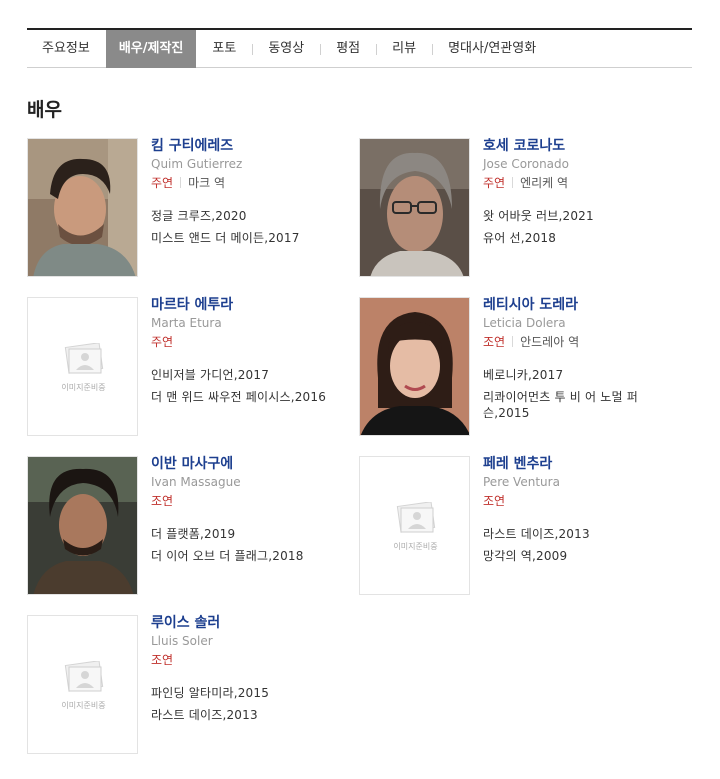  I want to click on actor-english-name: Marta Etura, so click(186, 323).